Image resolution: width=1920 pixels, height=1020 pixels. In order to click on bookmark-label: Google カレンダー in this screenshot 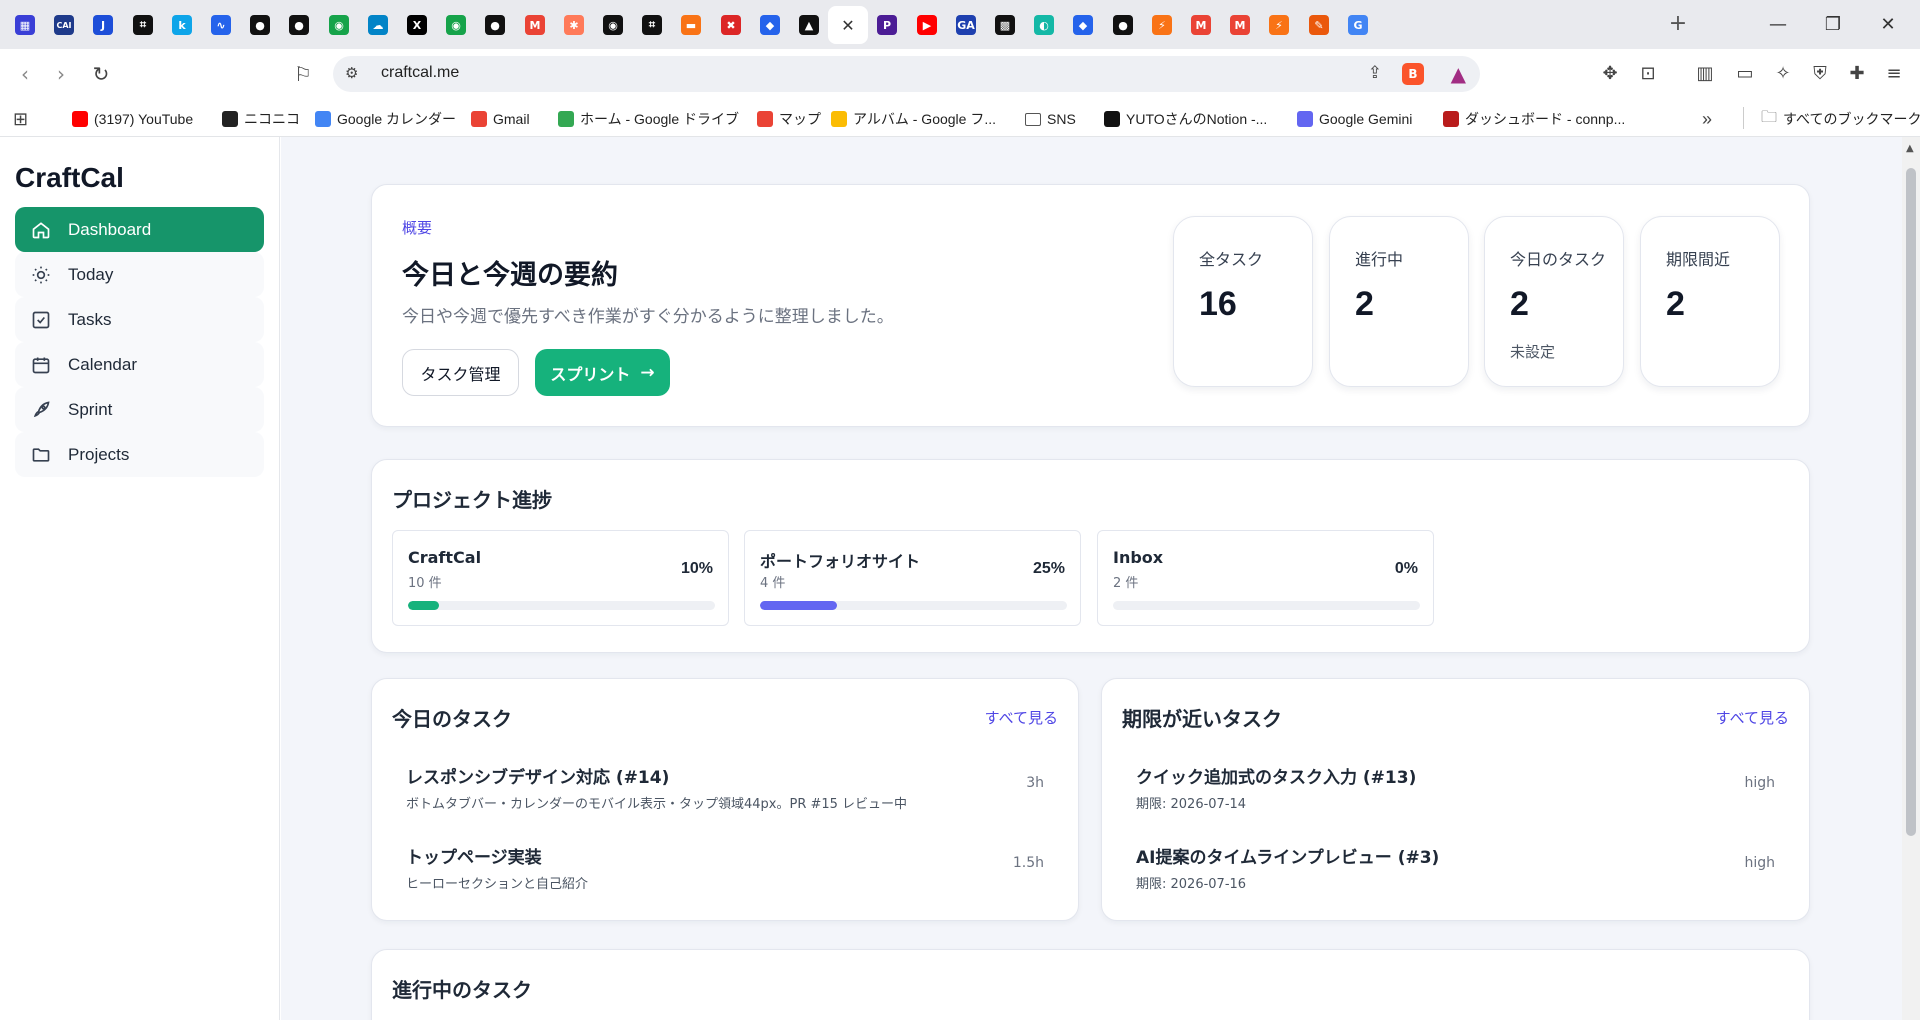, I will do `click(397, 119)`.